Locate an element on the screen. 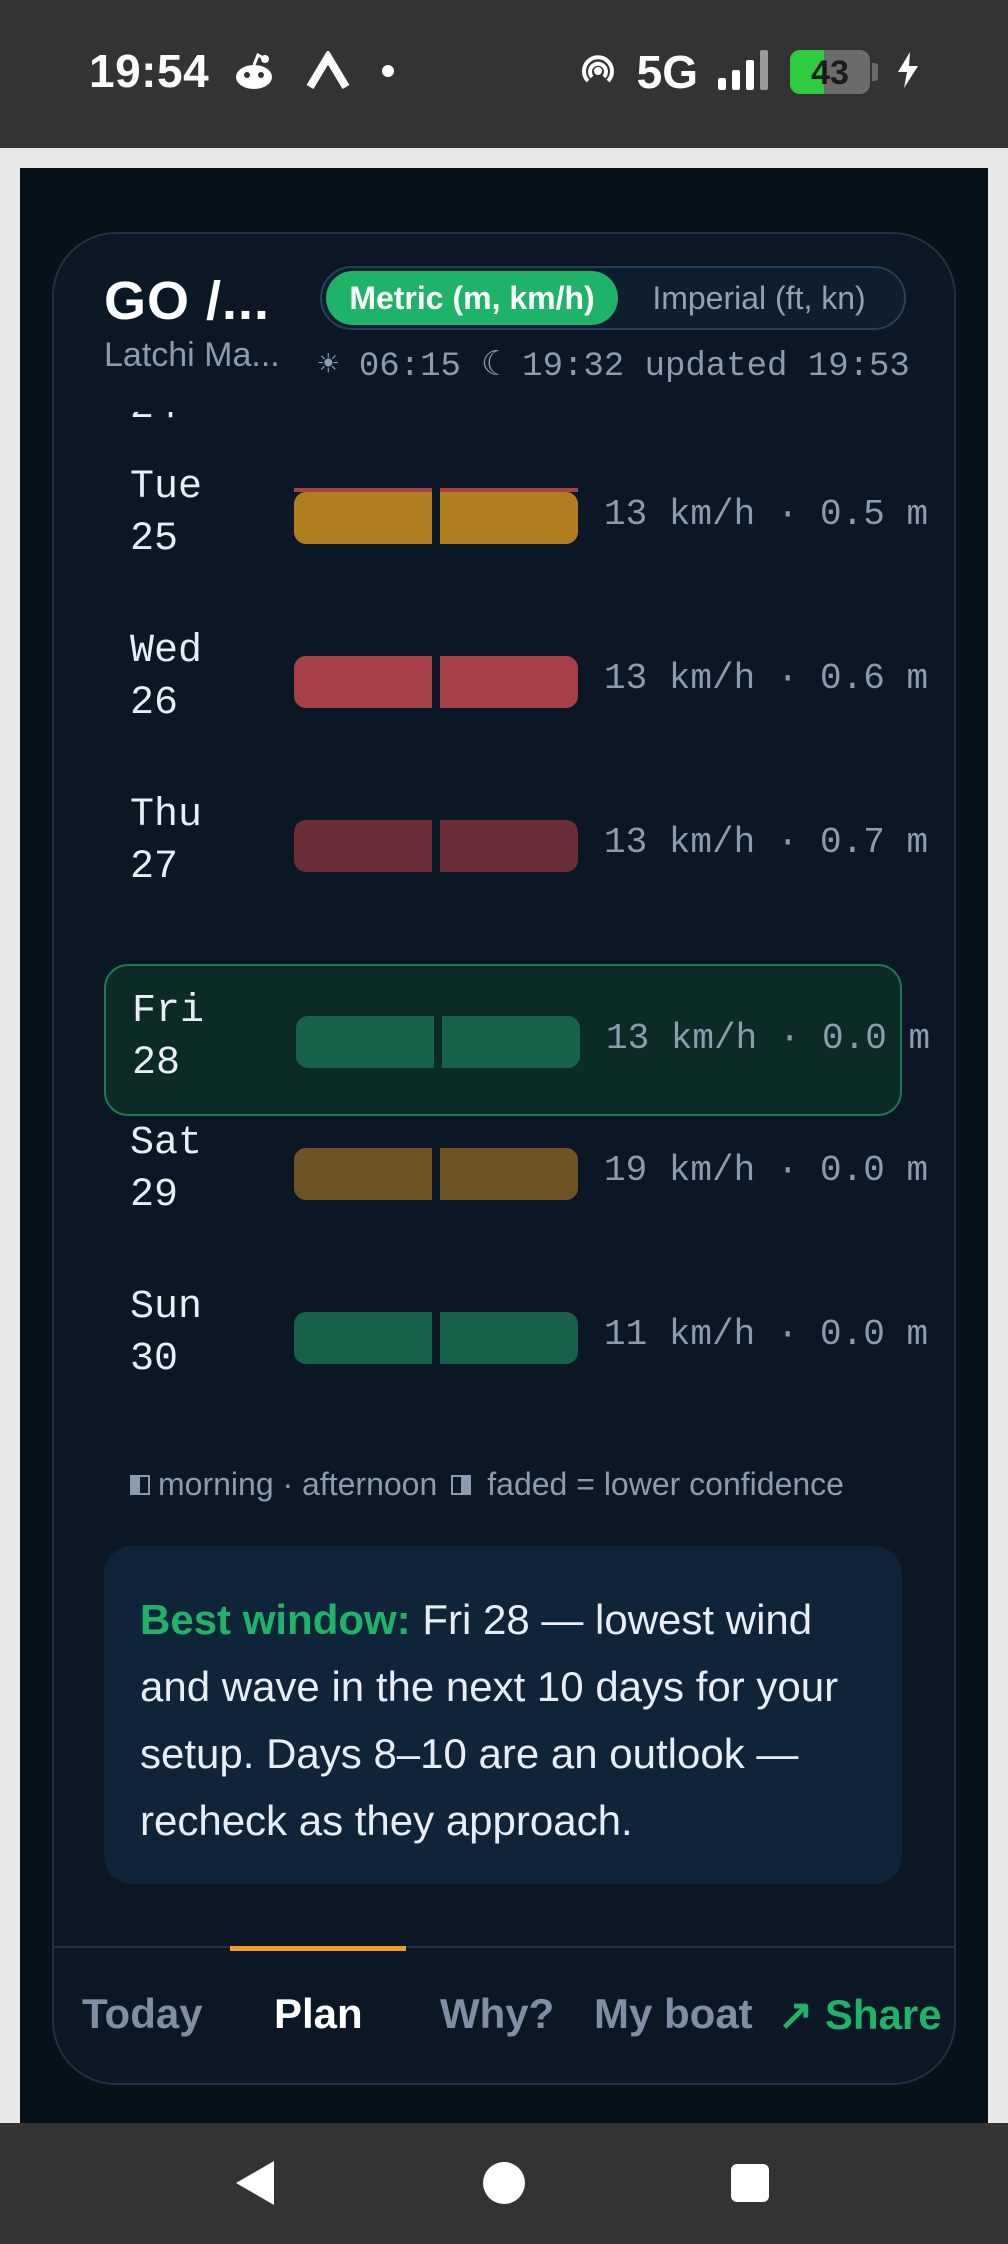  day-date: 26 is located at coordinates (154, 703).